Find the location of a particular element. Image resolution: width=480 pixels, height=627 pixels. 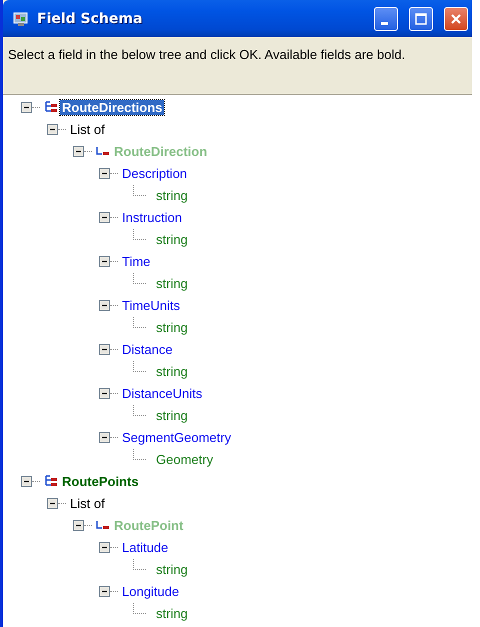

tree-node-label: TimeUnits is located at coordinates (151, 305).